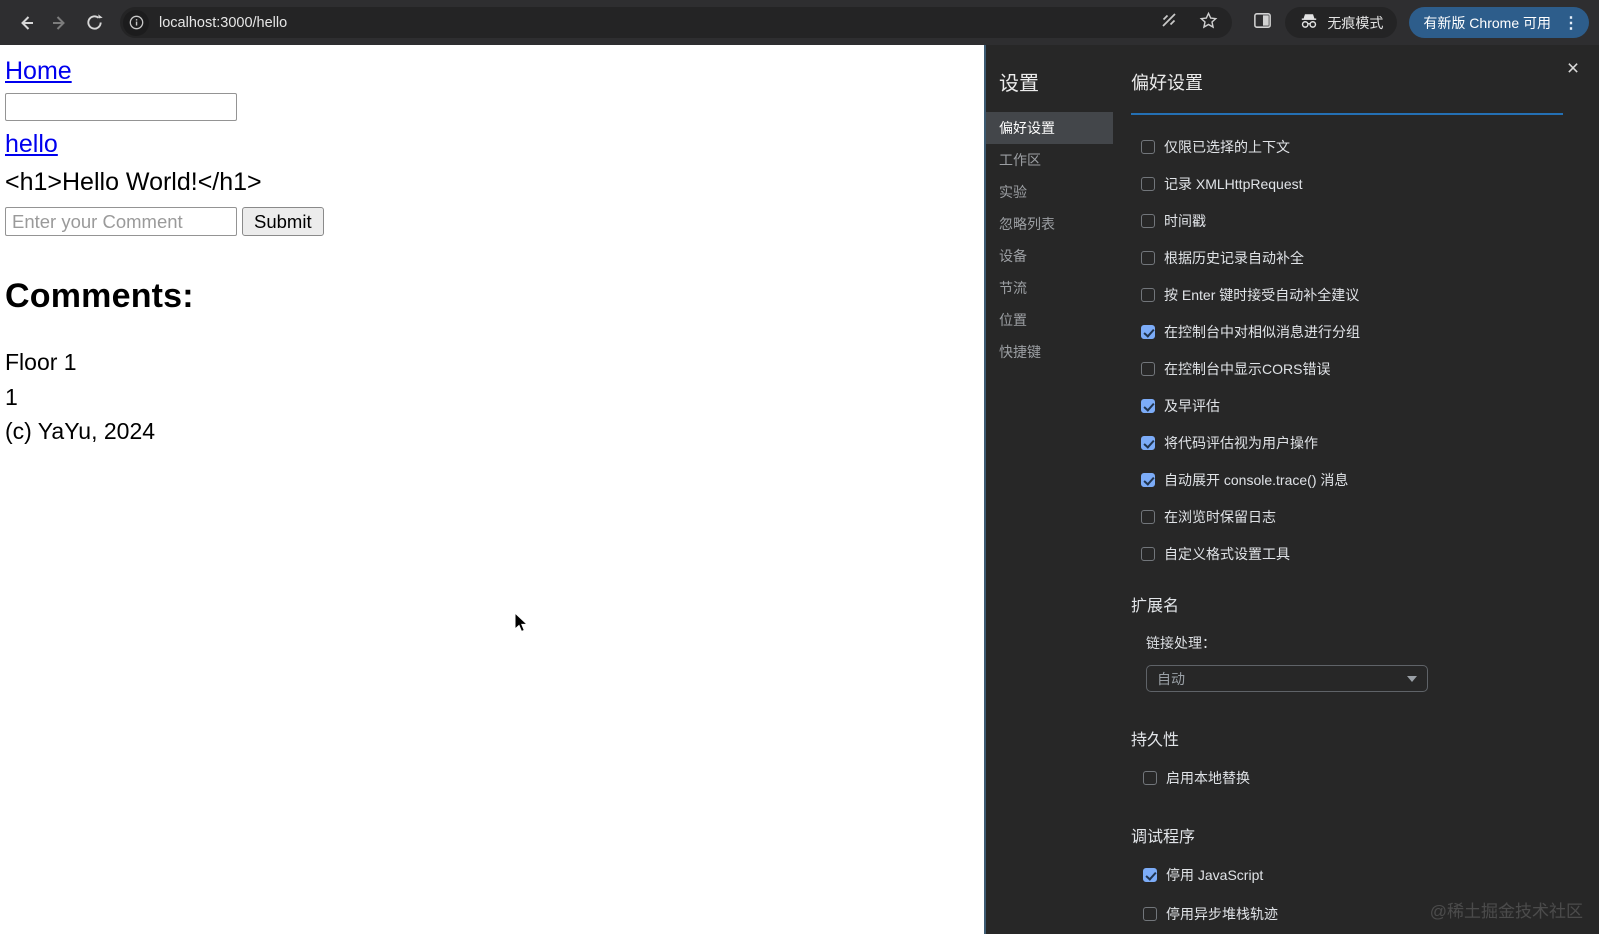  I want to click on browser-menu-icon: ⋮, so click(1571, 23).